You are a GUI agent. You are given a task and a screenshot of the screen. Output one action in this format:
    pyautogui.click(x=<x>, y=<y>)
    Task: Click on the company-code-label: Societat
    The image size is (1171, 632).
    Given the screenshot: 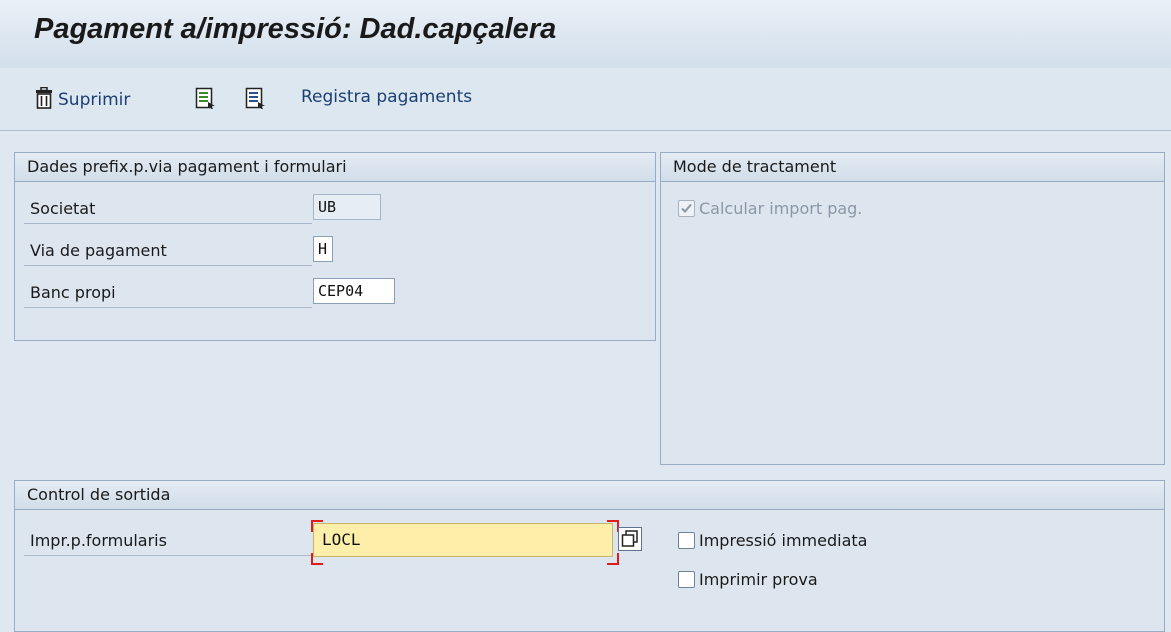 What is the action you would take?
    pyautogui.click(x=168, y=209)
    